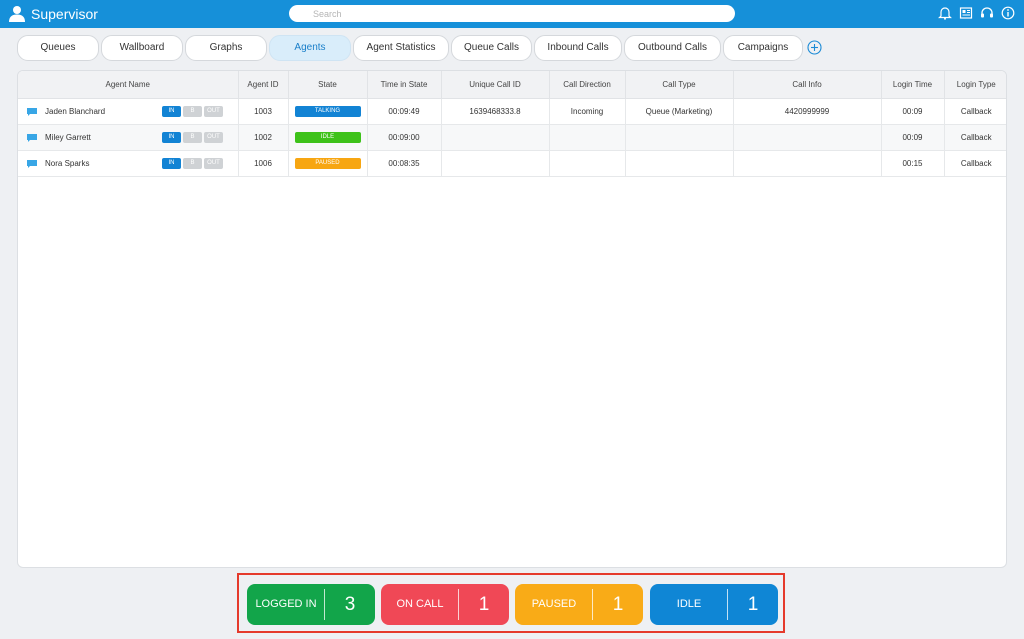 The width and height of the screenshot is (1024, 639). I want to click on state-badge: PAUSED, so click(327, 163).